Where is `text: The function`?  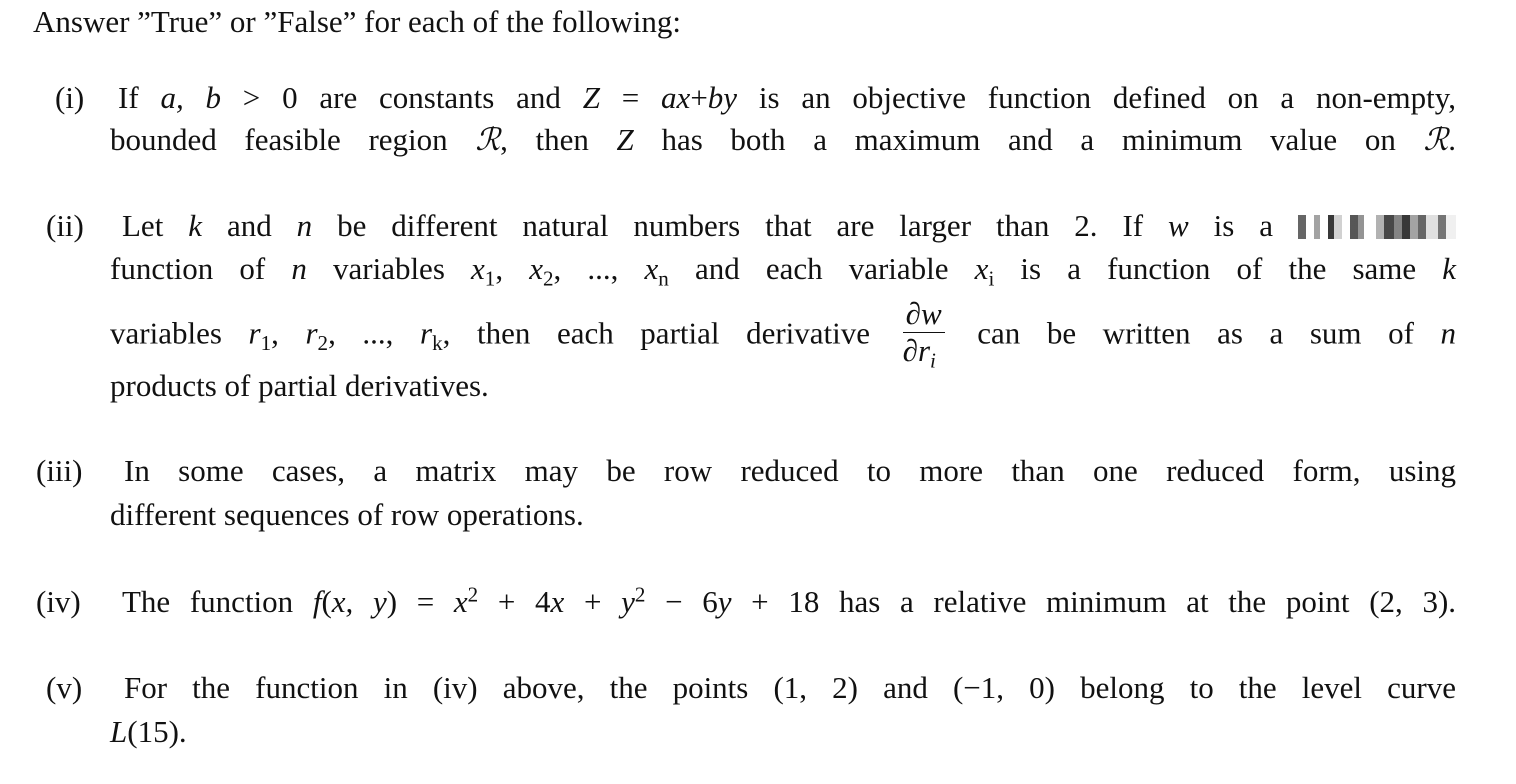 text: The function is located at coordinates (217, 601).